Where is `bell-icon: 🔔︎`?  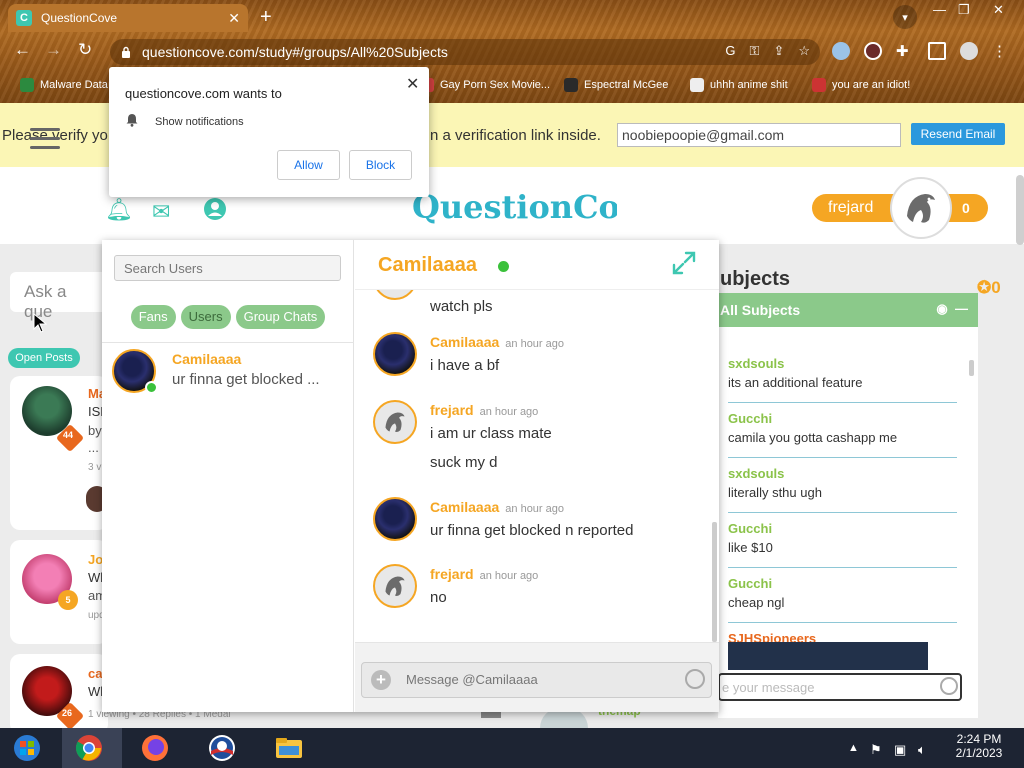 bell-icon: 🔔︎ is located at coordinates (119, 210).